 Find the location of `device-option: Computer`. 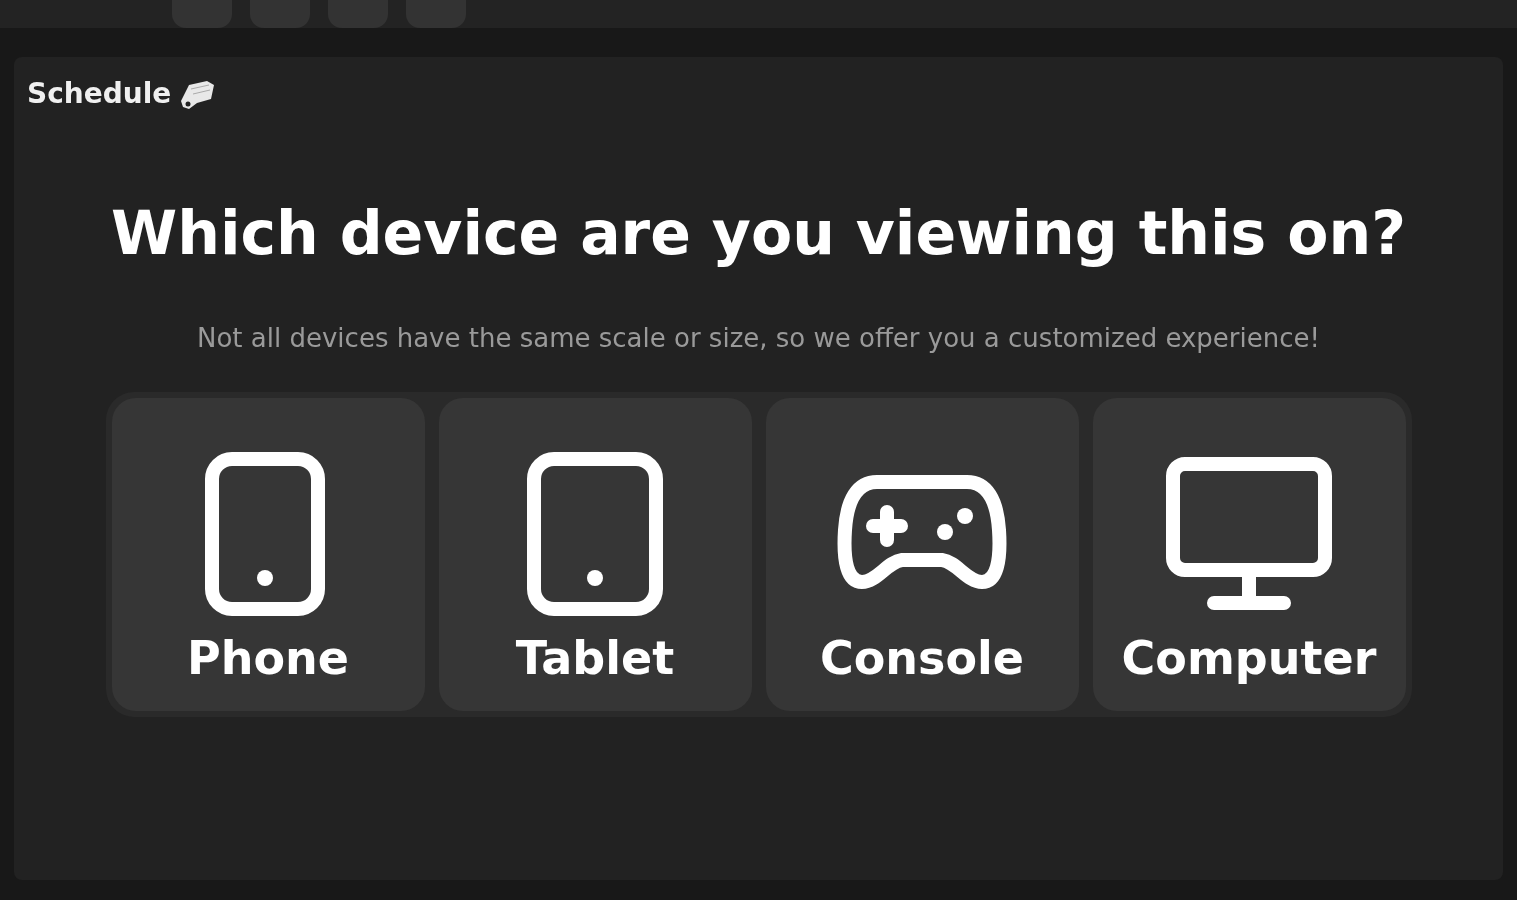

device-option: Computer is located at coordinates (1249, 554).